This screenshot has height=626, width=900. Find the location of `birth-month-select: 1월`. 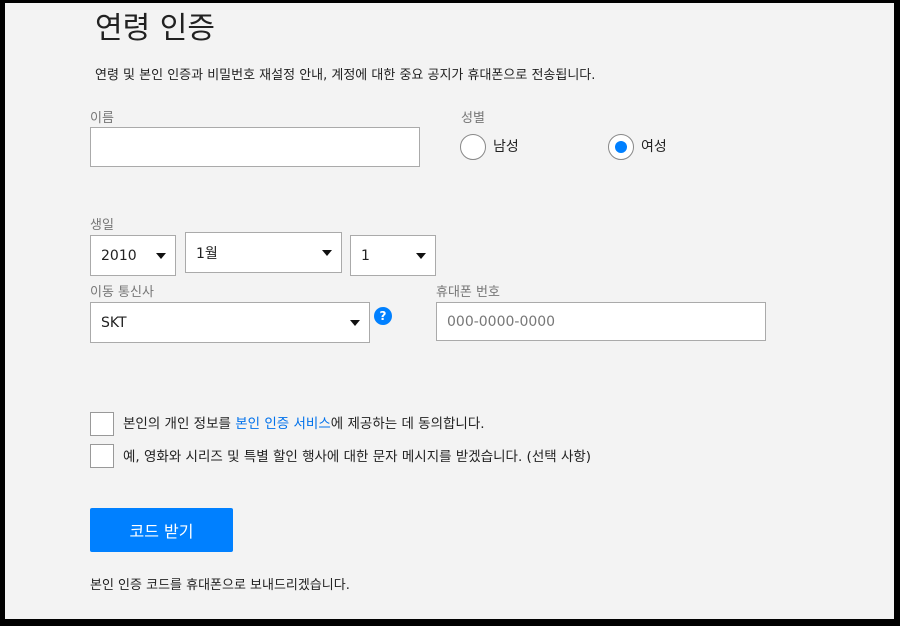

birth-month-select: 1월 is located at coordinates (263, 252).